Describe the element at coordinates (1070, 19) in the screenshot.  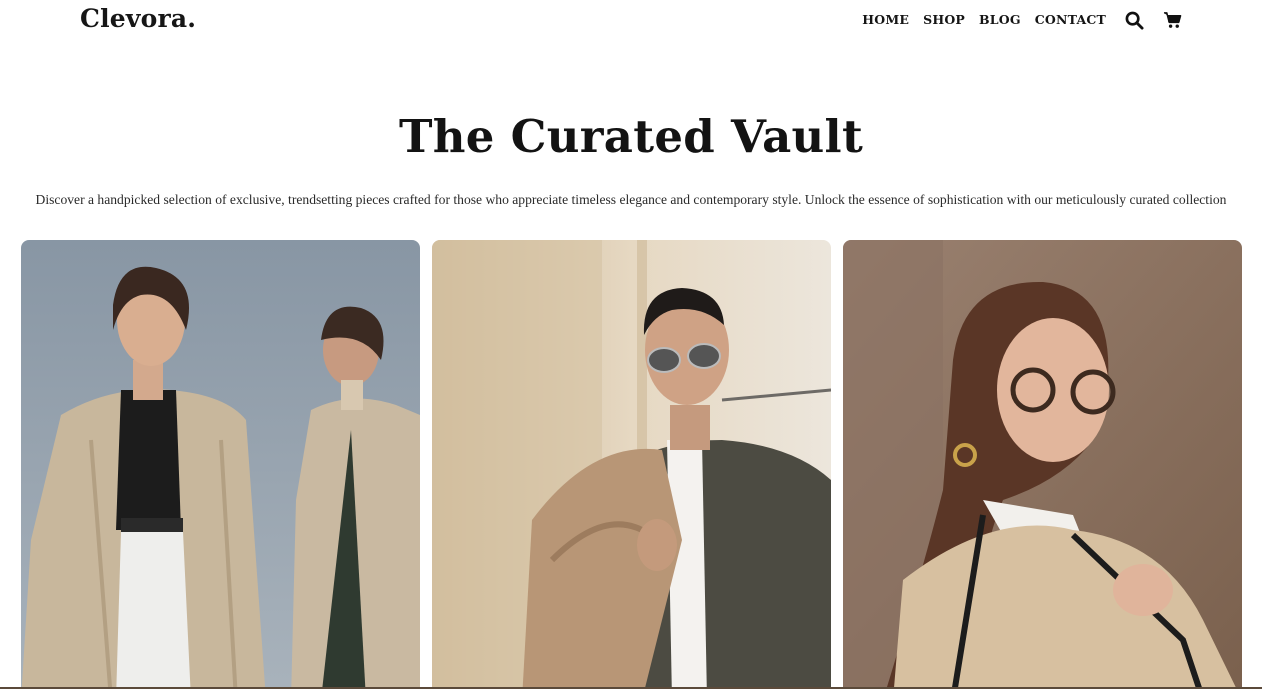
I see `nav-contact: CONTACT` at that location.